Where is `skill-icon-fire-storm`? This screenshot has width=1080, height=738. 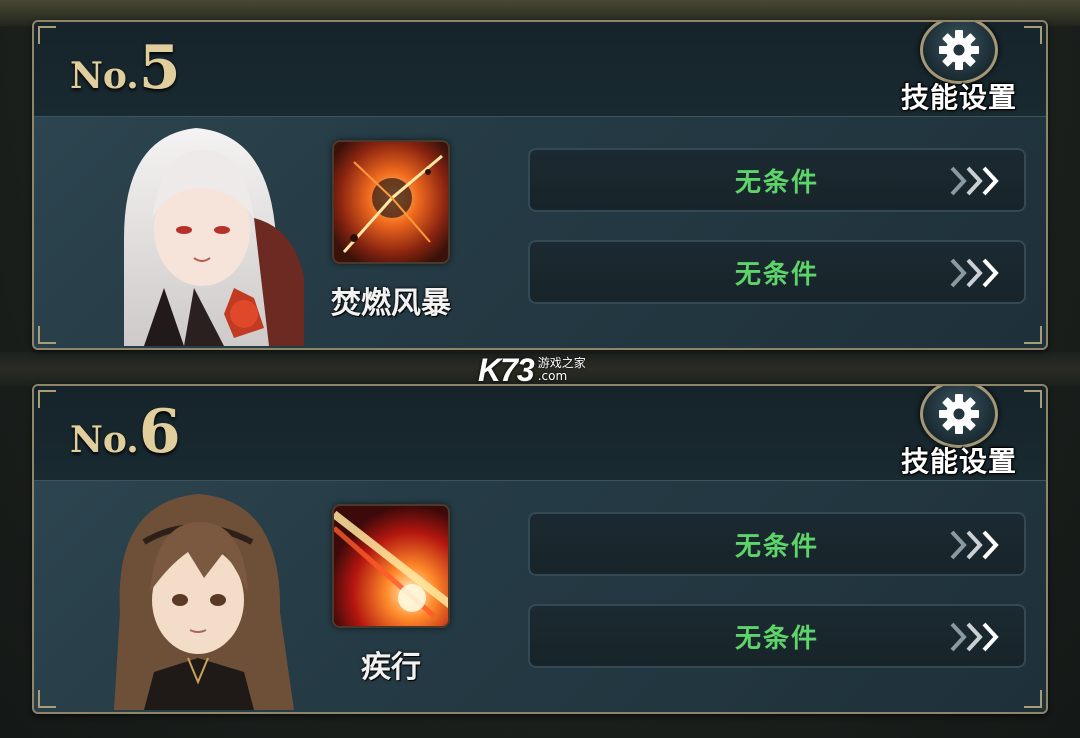
skill-icon-fire-storm is located at coordinates (391, 202).